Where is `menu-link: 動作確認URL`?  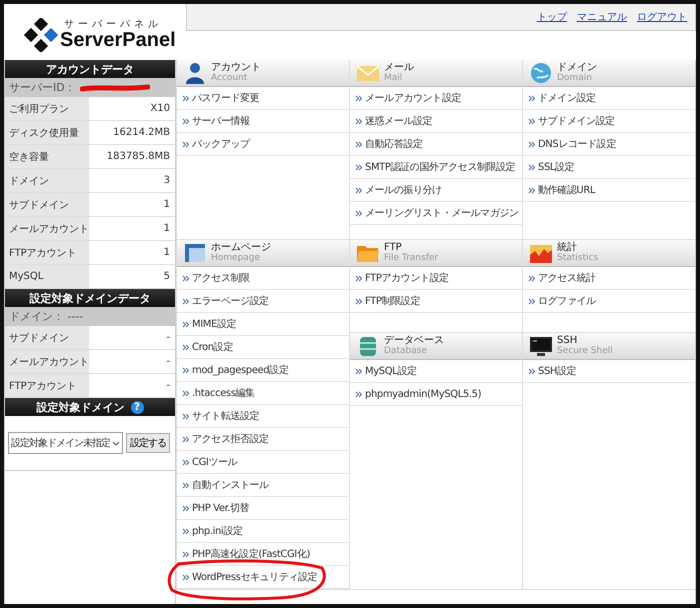 menu-link: 動作確認URL is located at coordinates (609, 190).